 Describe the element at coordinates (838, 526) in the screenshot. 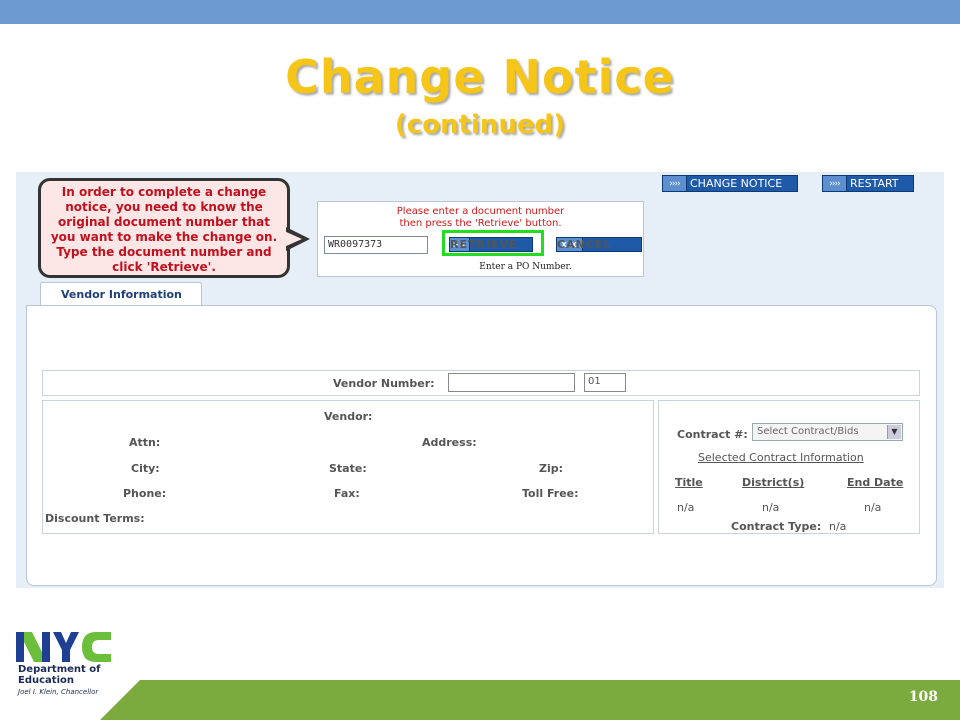

I see `contract-type-value: n/a` at that location.